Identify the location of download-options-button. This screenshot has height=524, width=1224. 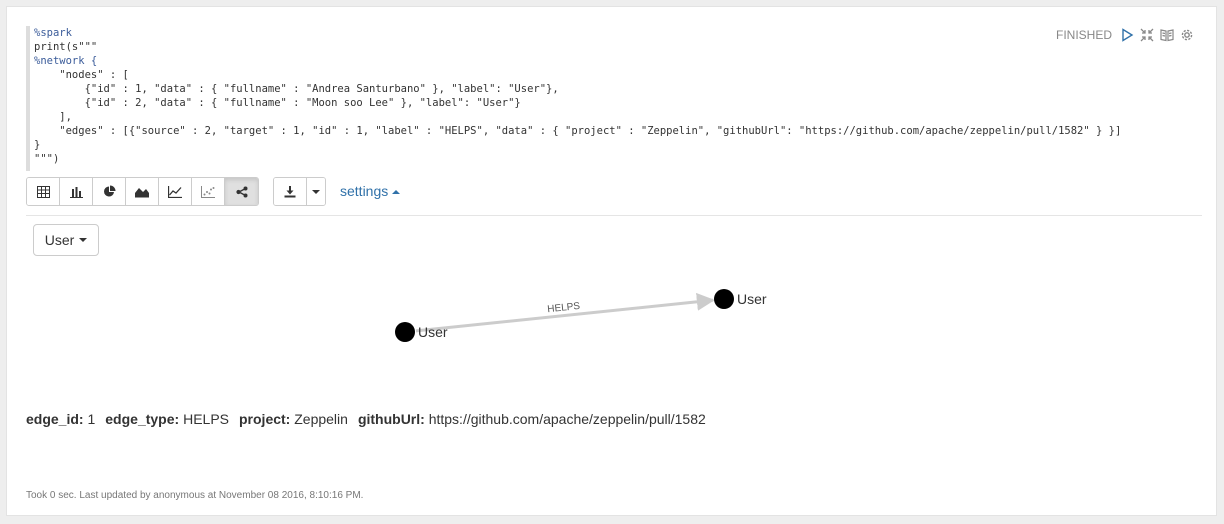
(316, 191).